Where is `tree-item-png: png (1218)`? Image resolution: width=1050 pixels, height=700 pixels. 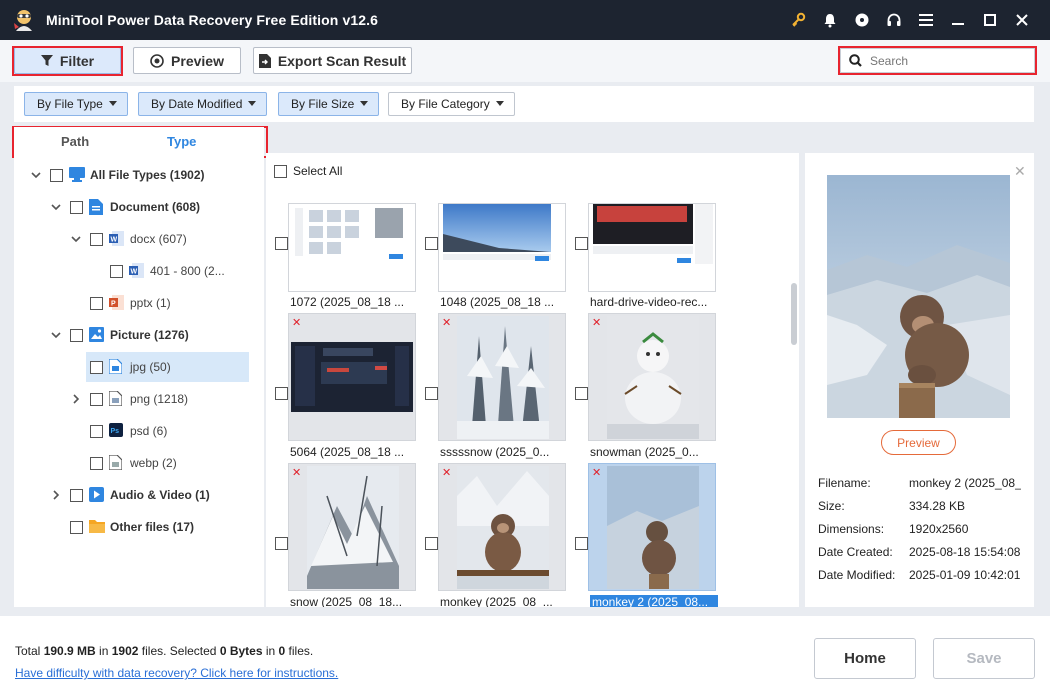 tree-item-png: png (1218) is located at coordinates (167, 399).